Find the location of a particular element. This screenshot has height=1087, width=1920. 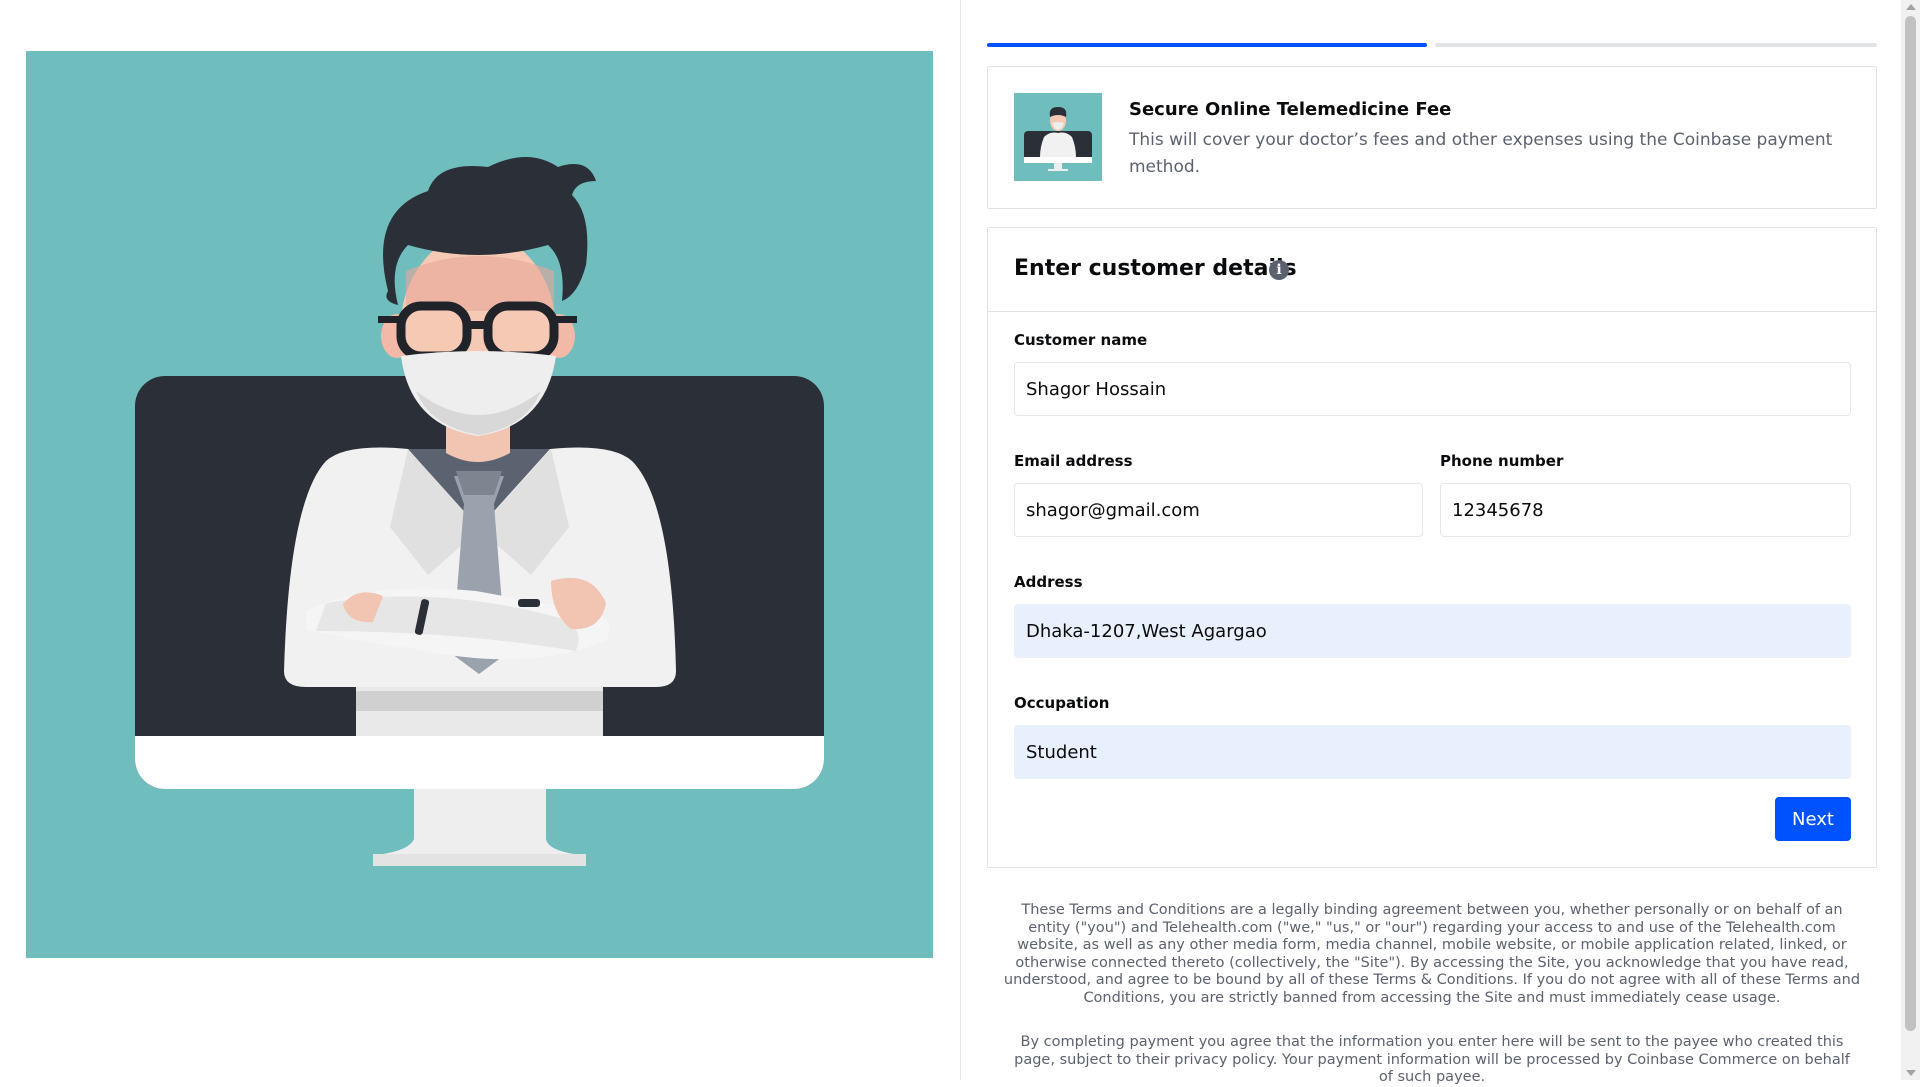

phone-label: Phone number is located at coordinates (1502, 461).